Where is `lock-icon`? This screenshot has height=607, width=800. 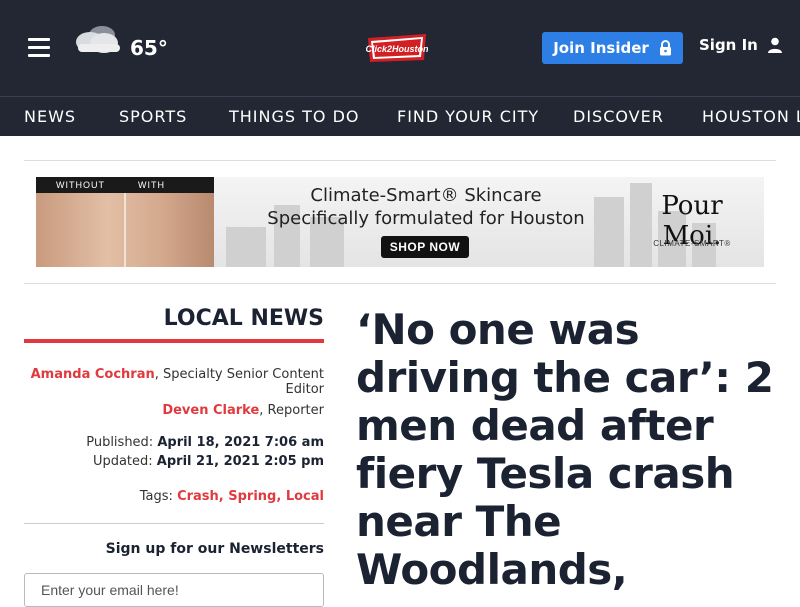 lock-icon is located at coordinates (665, 48).